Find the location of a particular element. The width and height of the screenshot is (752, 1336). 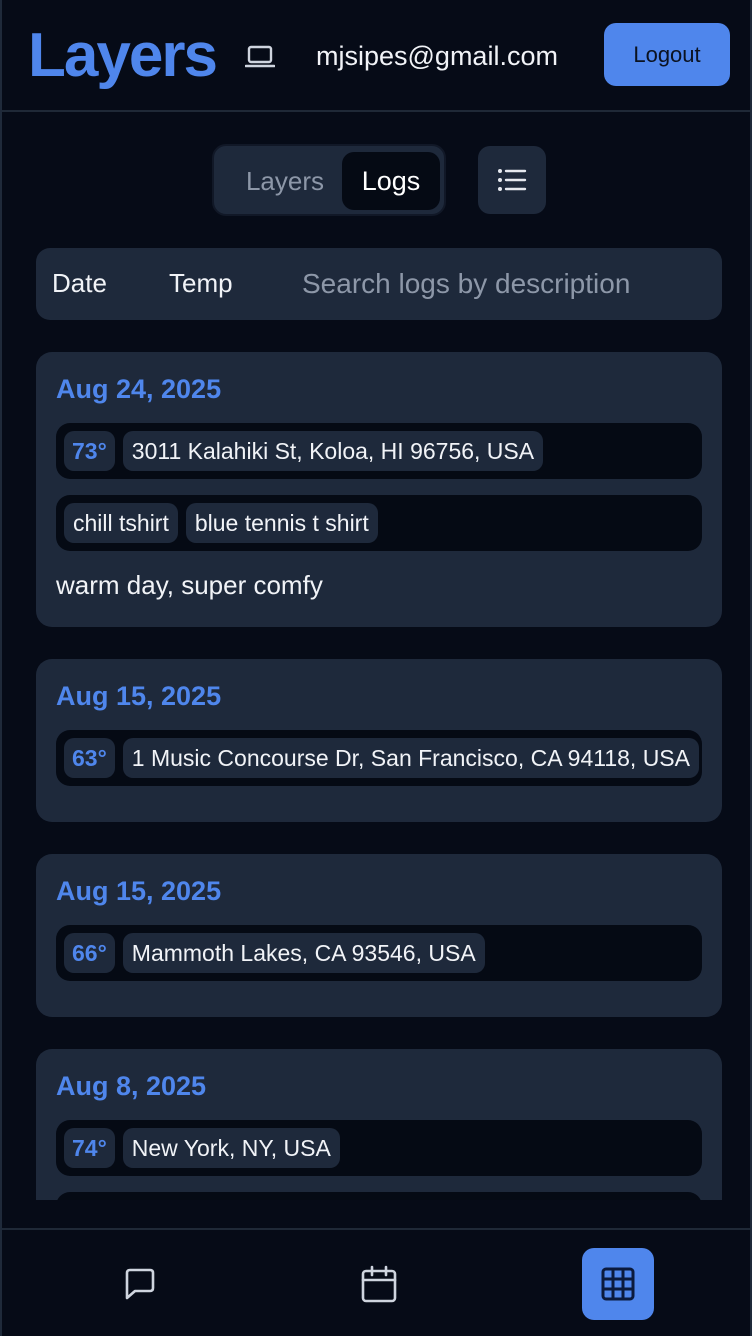

tab-logs: Logs is located at coordinates (391, 181).